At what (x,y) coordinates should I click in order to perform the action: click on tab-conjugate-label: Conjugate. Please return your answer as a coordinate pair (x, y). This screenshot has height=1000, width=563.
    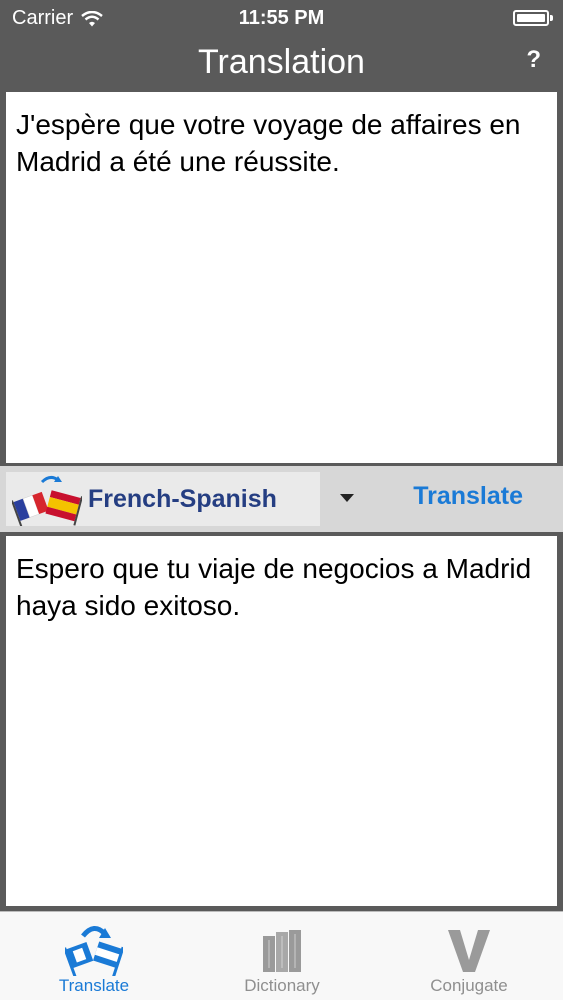
    Looking at the image, I should click on (469, 985).